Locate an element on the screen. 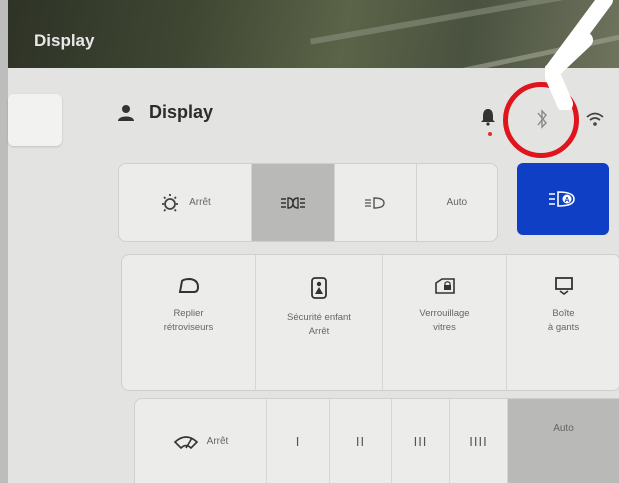 The width and height of the screenshot is (619, 483). lights-auto-option: Auto is located at coordinates (457, 202).